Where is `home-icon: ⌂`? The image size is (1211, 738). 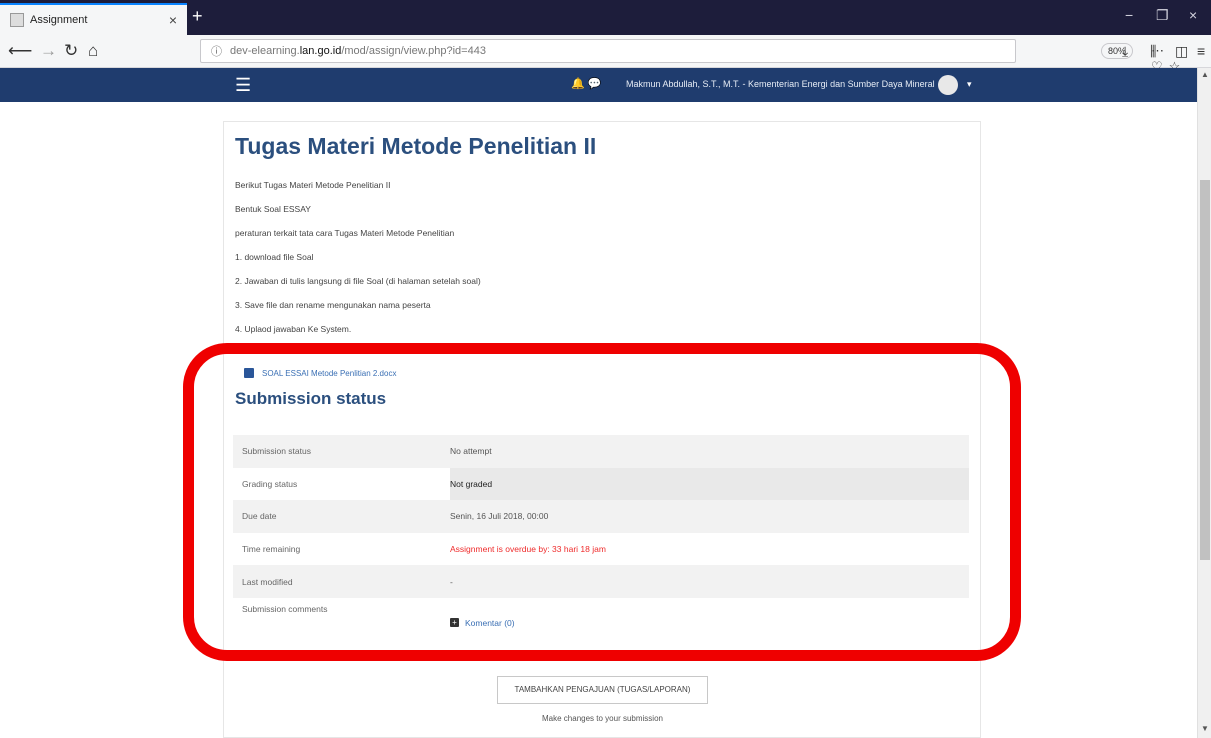
home-icon: ⌂ is located at coordinates (93, 51).